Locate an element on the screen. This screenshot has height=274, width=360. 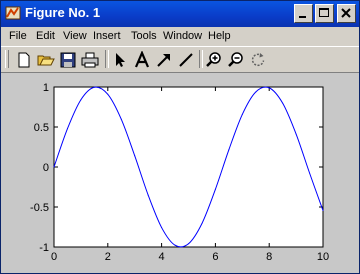
select-arrow-button is located at coordinates (120, 60).